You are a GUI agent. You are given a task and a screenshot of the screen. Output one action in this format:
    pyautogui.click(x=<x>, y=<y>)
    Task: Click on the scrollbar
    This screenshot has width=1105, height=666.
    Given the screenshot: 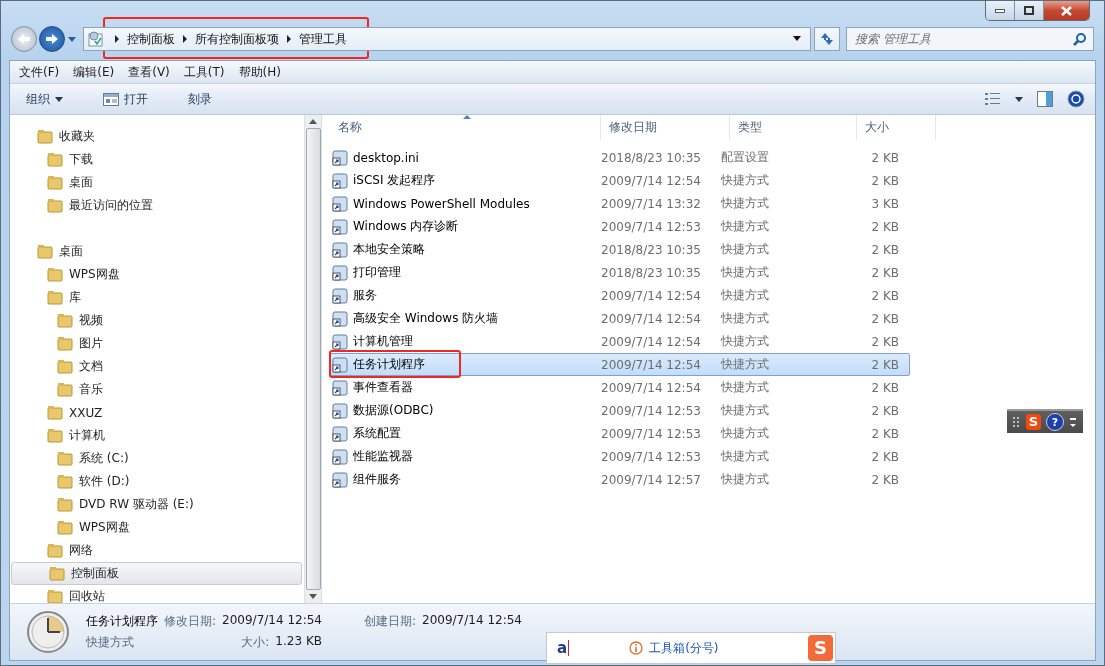 What is the action you would take?
    pyautogui.click(x=312, y=359)
    